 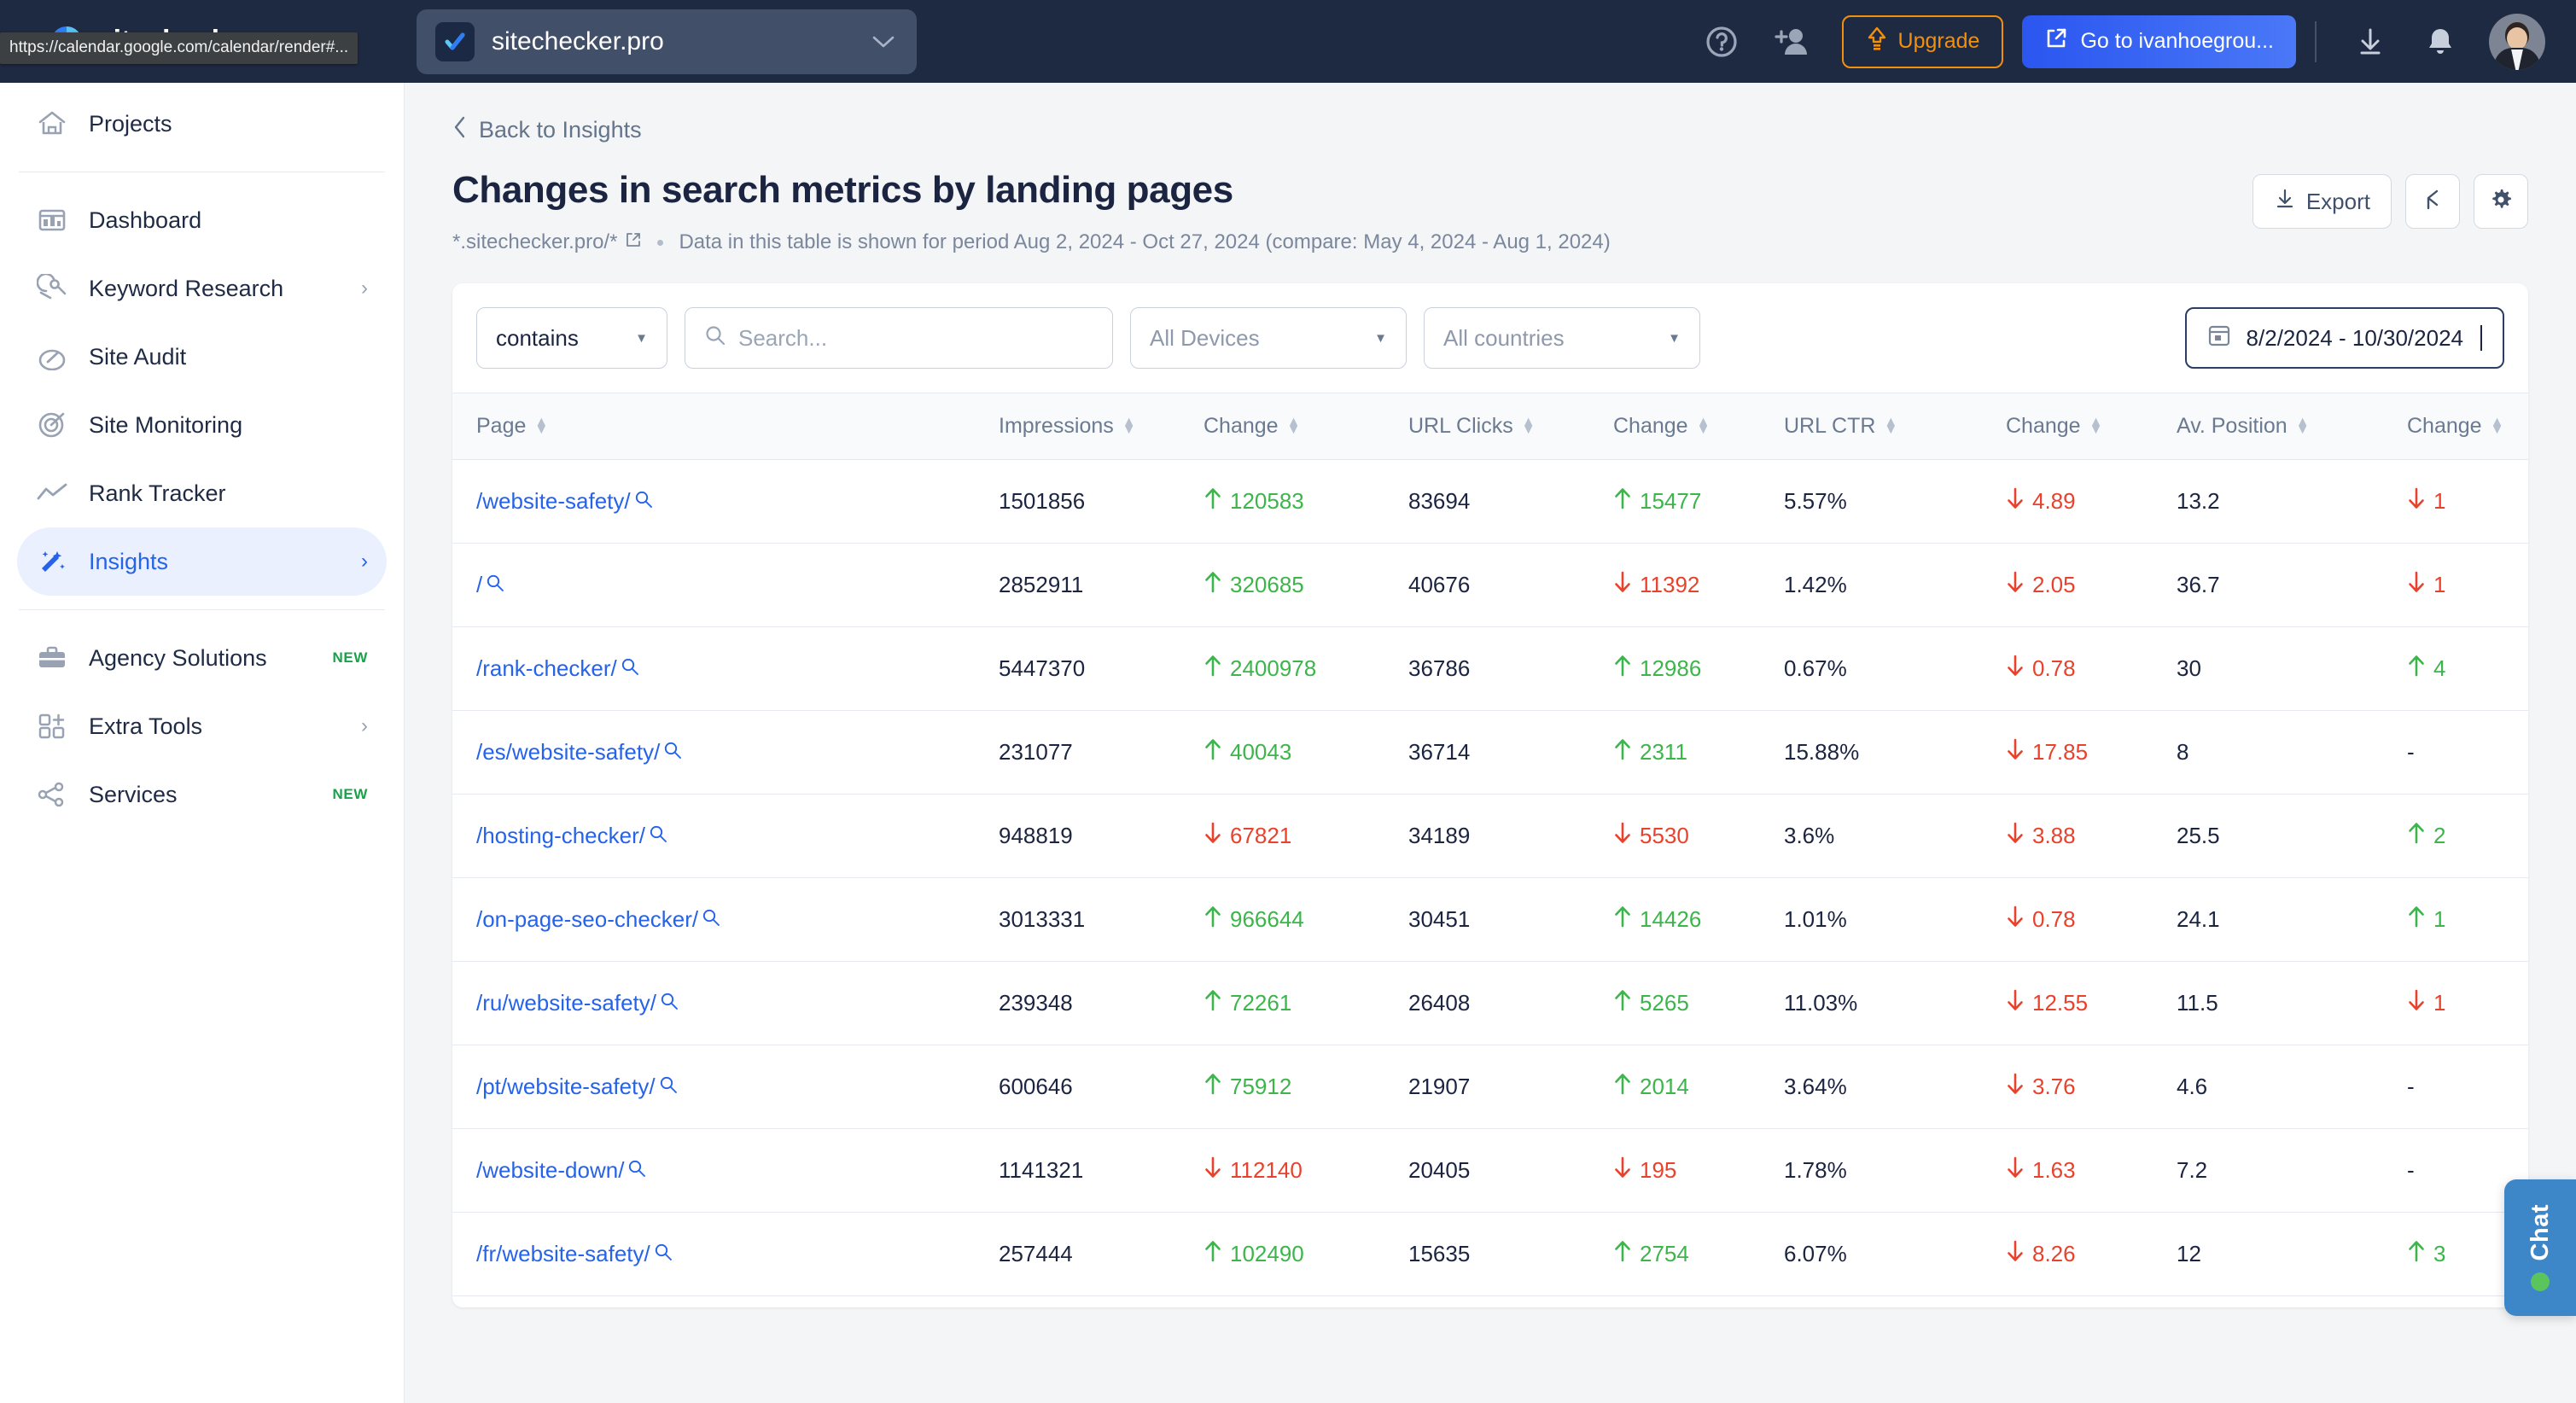 I want to click on sidebar-item-dashboard: Dashboard, so click(x=202, y=220).